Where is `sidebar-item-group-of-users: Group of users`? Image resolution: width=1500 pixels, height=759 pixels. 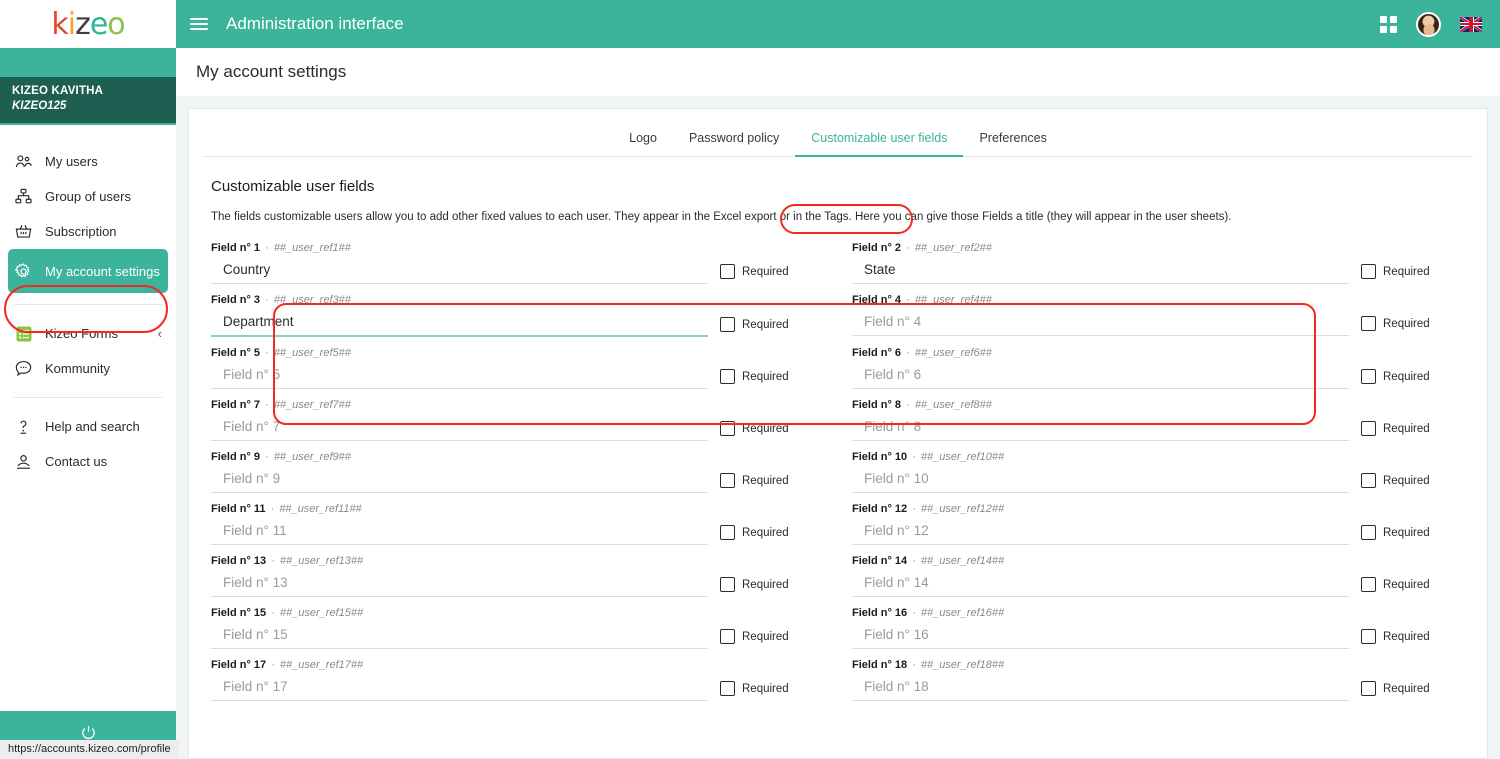 sidebar-item-group-of-users: Group of users is located at coordinates (88, 196).